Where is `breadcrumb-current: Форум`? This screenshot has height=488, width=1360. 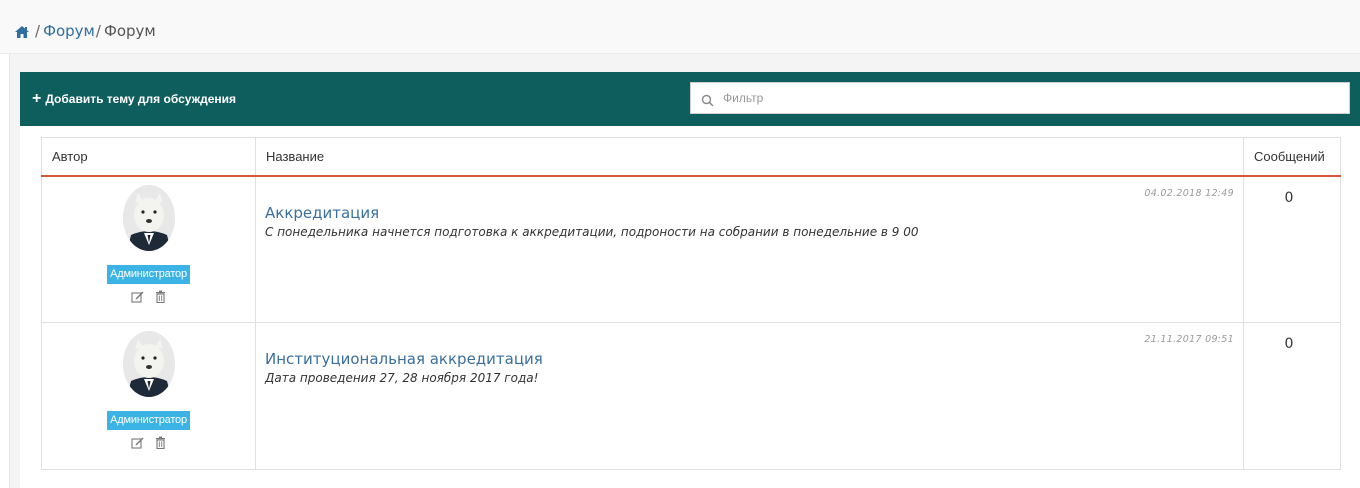
breadcrumb-current: Форум is located at coordinates (129, 31).